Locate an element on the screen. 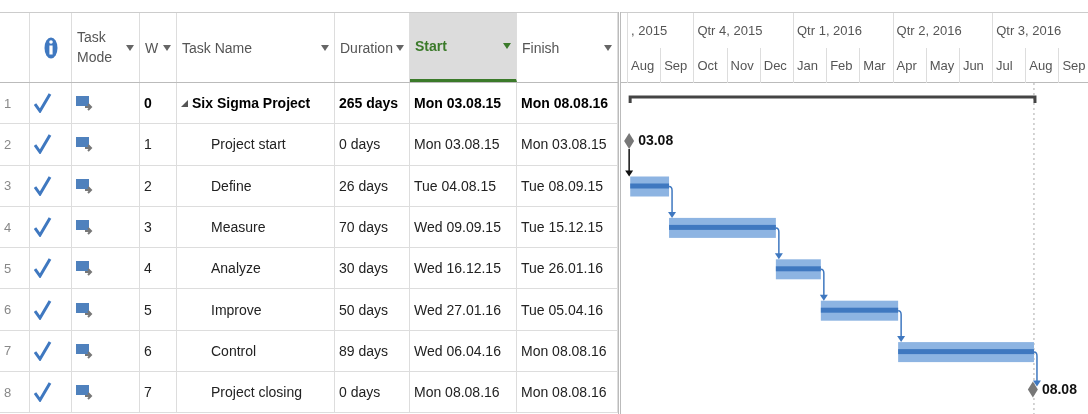 This screenshot has height=414, width=1088. table-cell: 6 is located at coordinates (148, 350).